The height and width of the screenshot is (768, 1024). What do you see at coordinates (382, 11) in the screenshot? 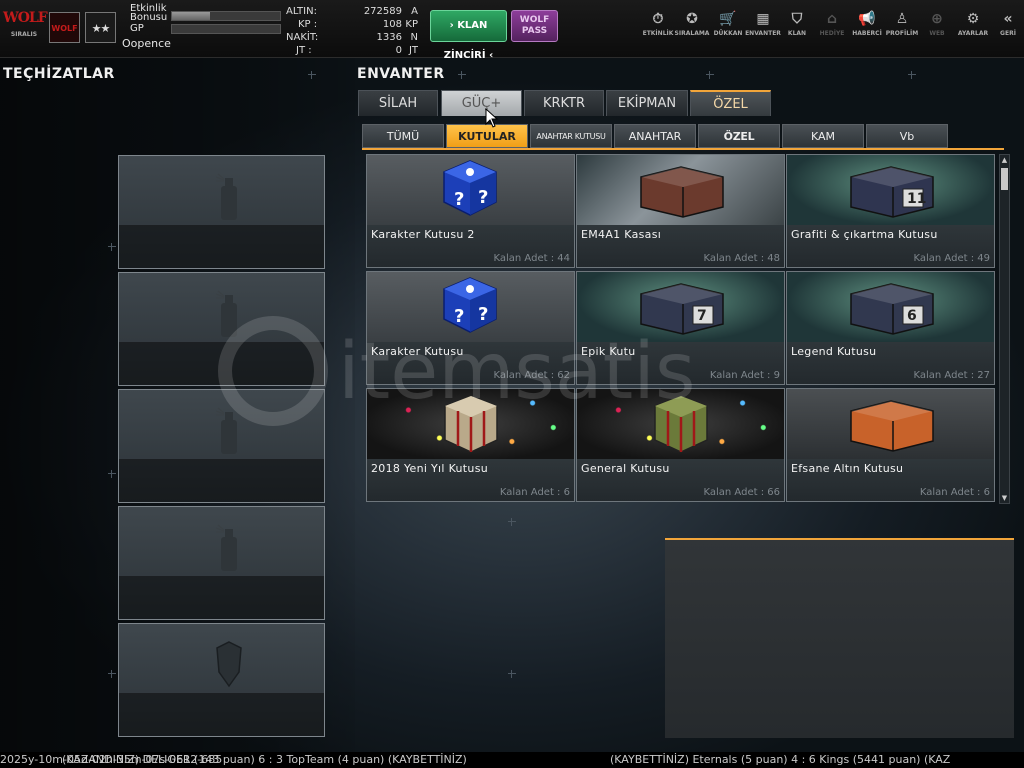
I see `currency-value: 272589` at bounding box center [382, 11].